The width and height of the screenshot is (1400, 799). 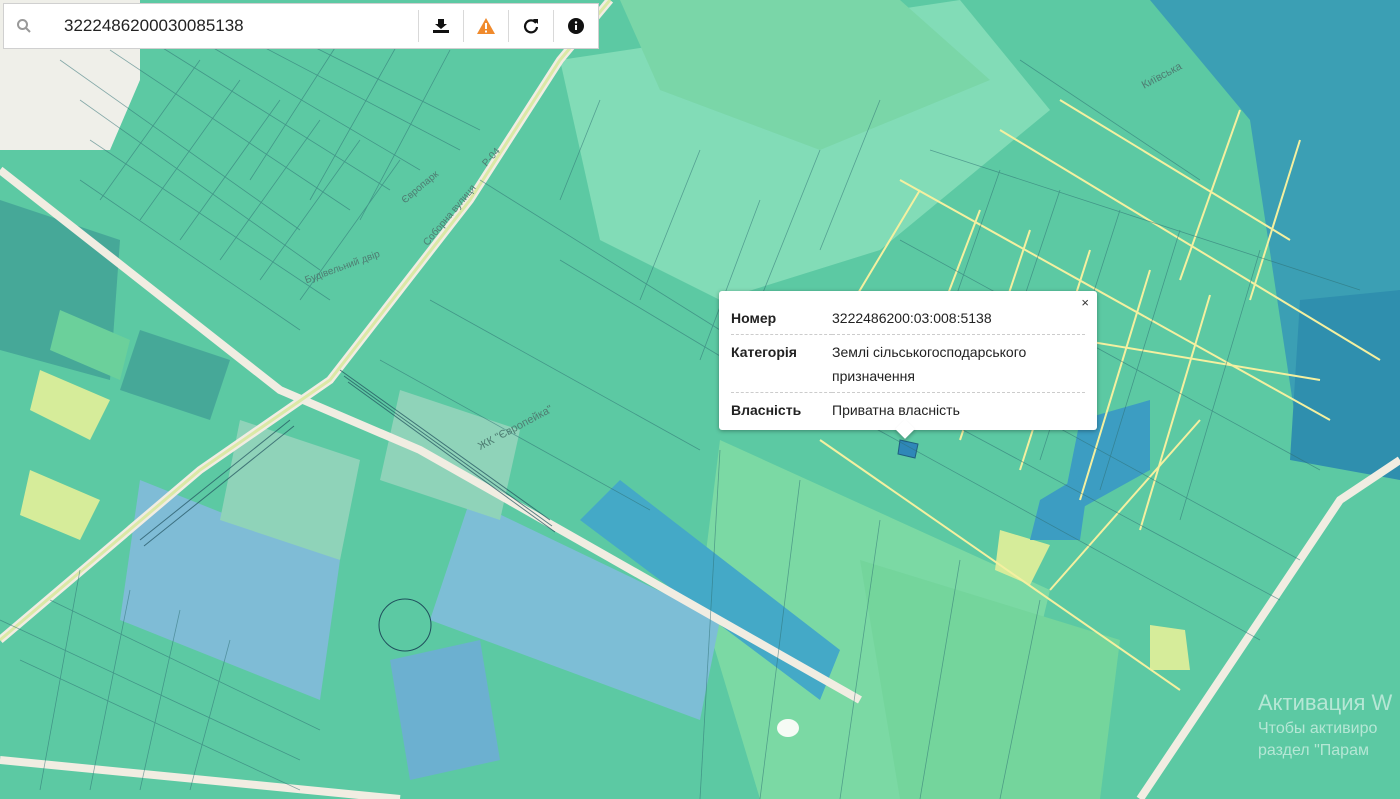 What do you see at coordinates (1313, 750) in the screenshot?
I see `watermark-line3: раздел "Парам` at bounding box center [1313, 750].